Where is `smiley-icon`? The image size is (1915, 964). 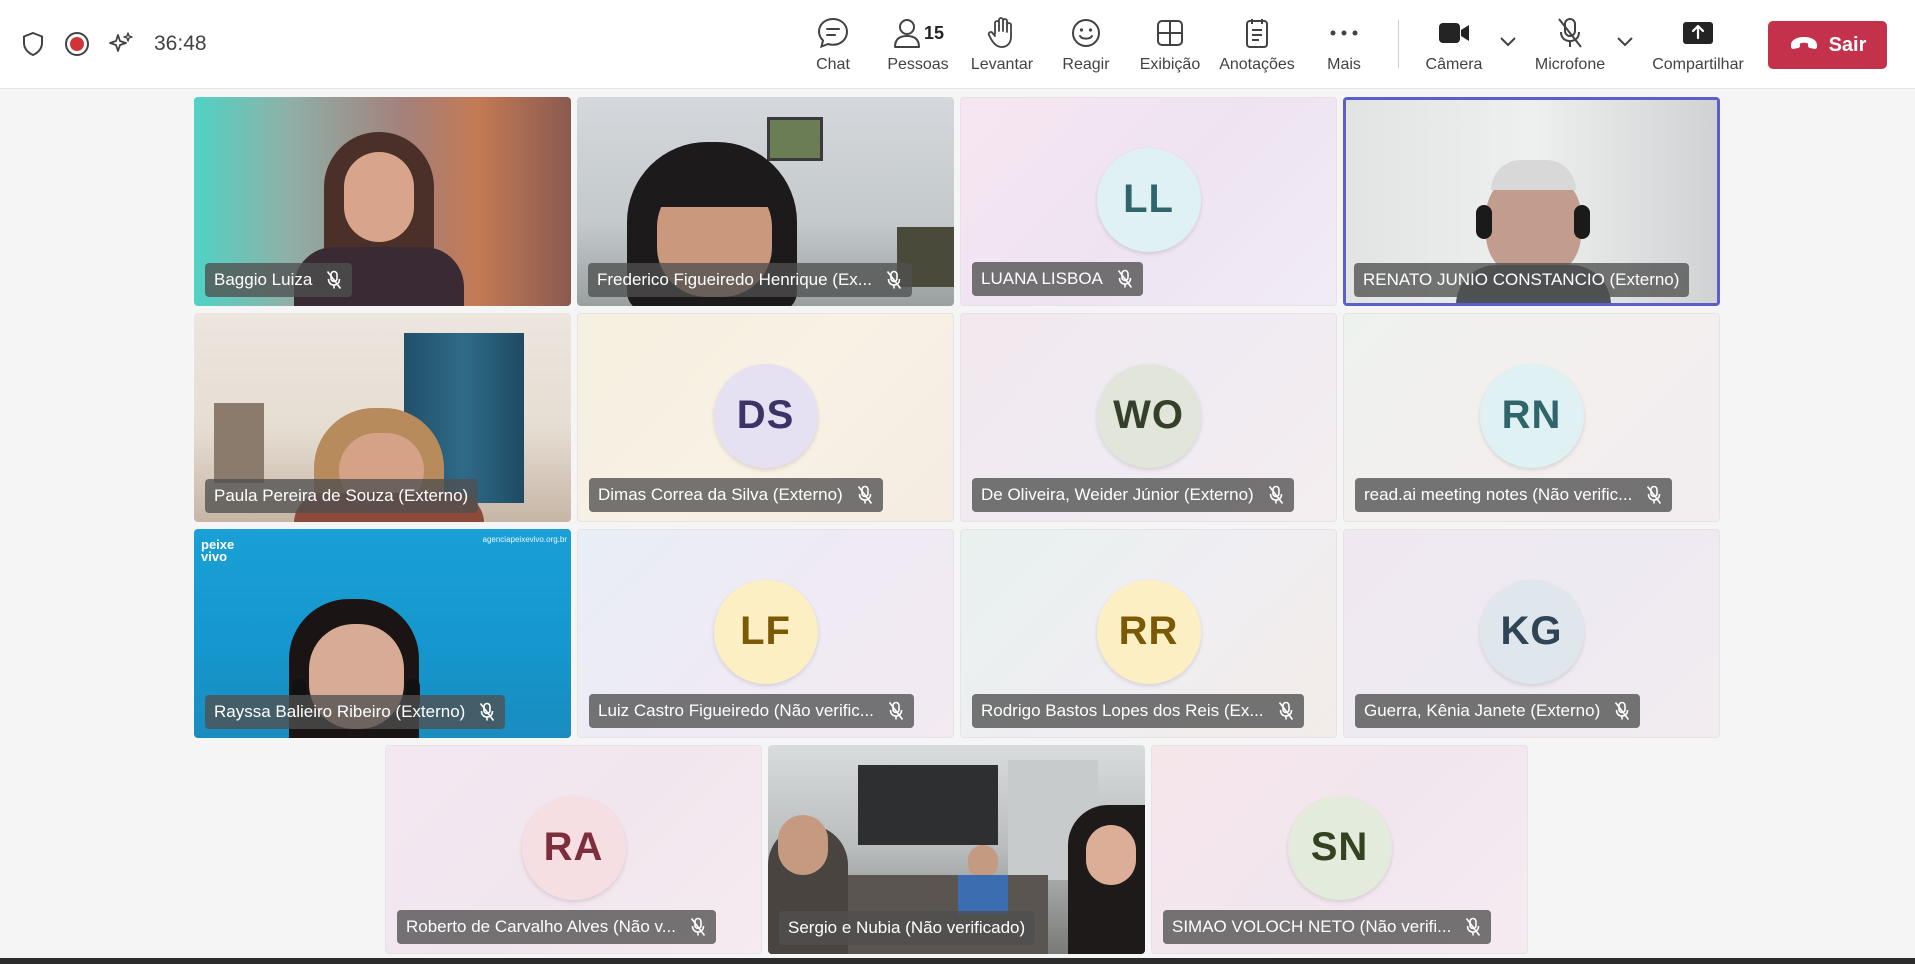
smiley-icon is located at coordinates (1086, 33).